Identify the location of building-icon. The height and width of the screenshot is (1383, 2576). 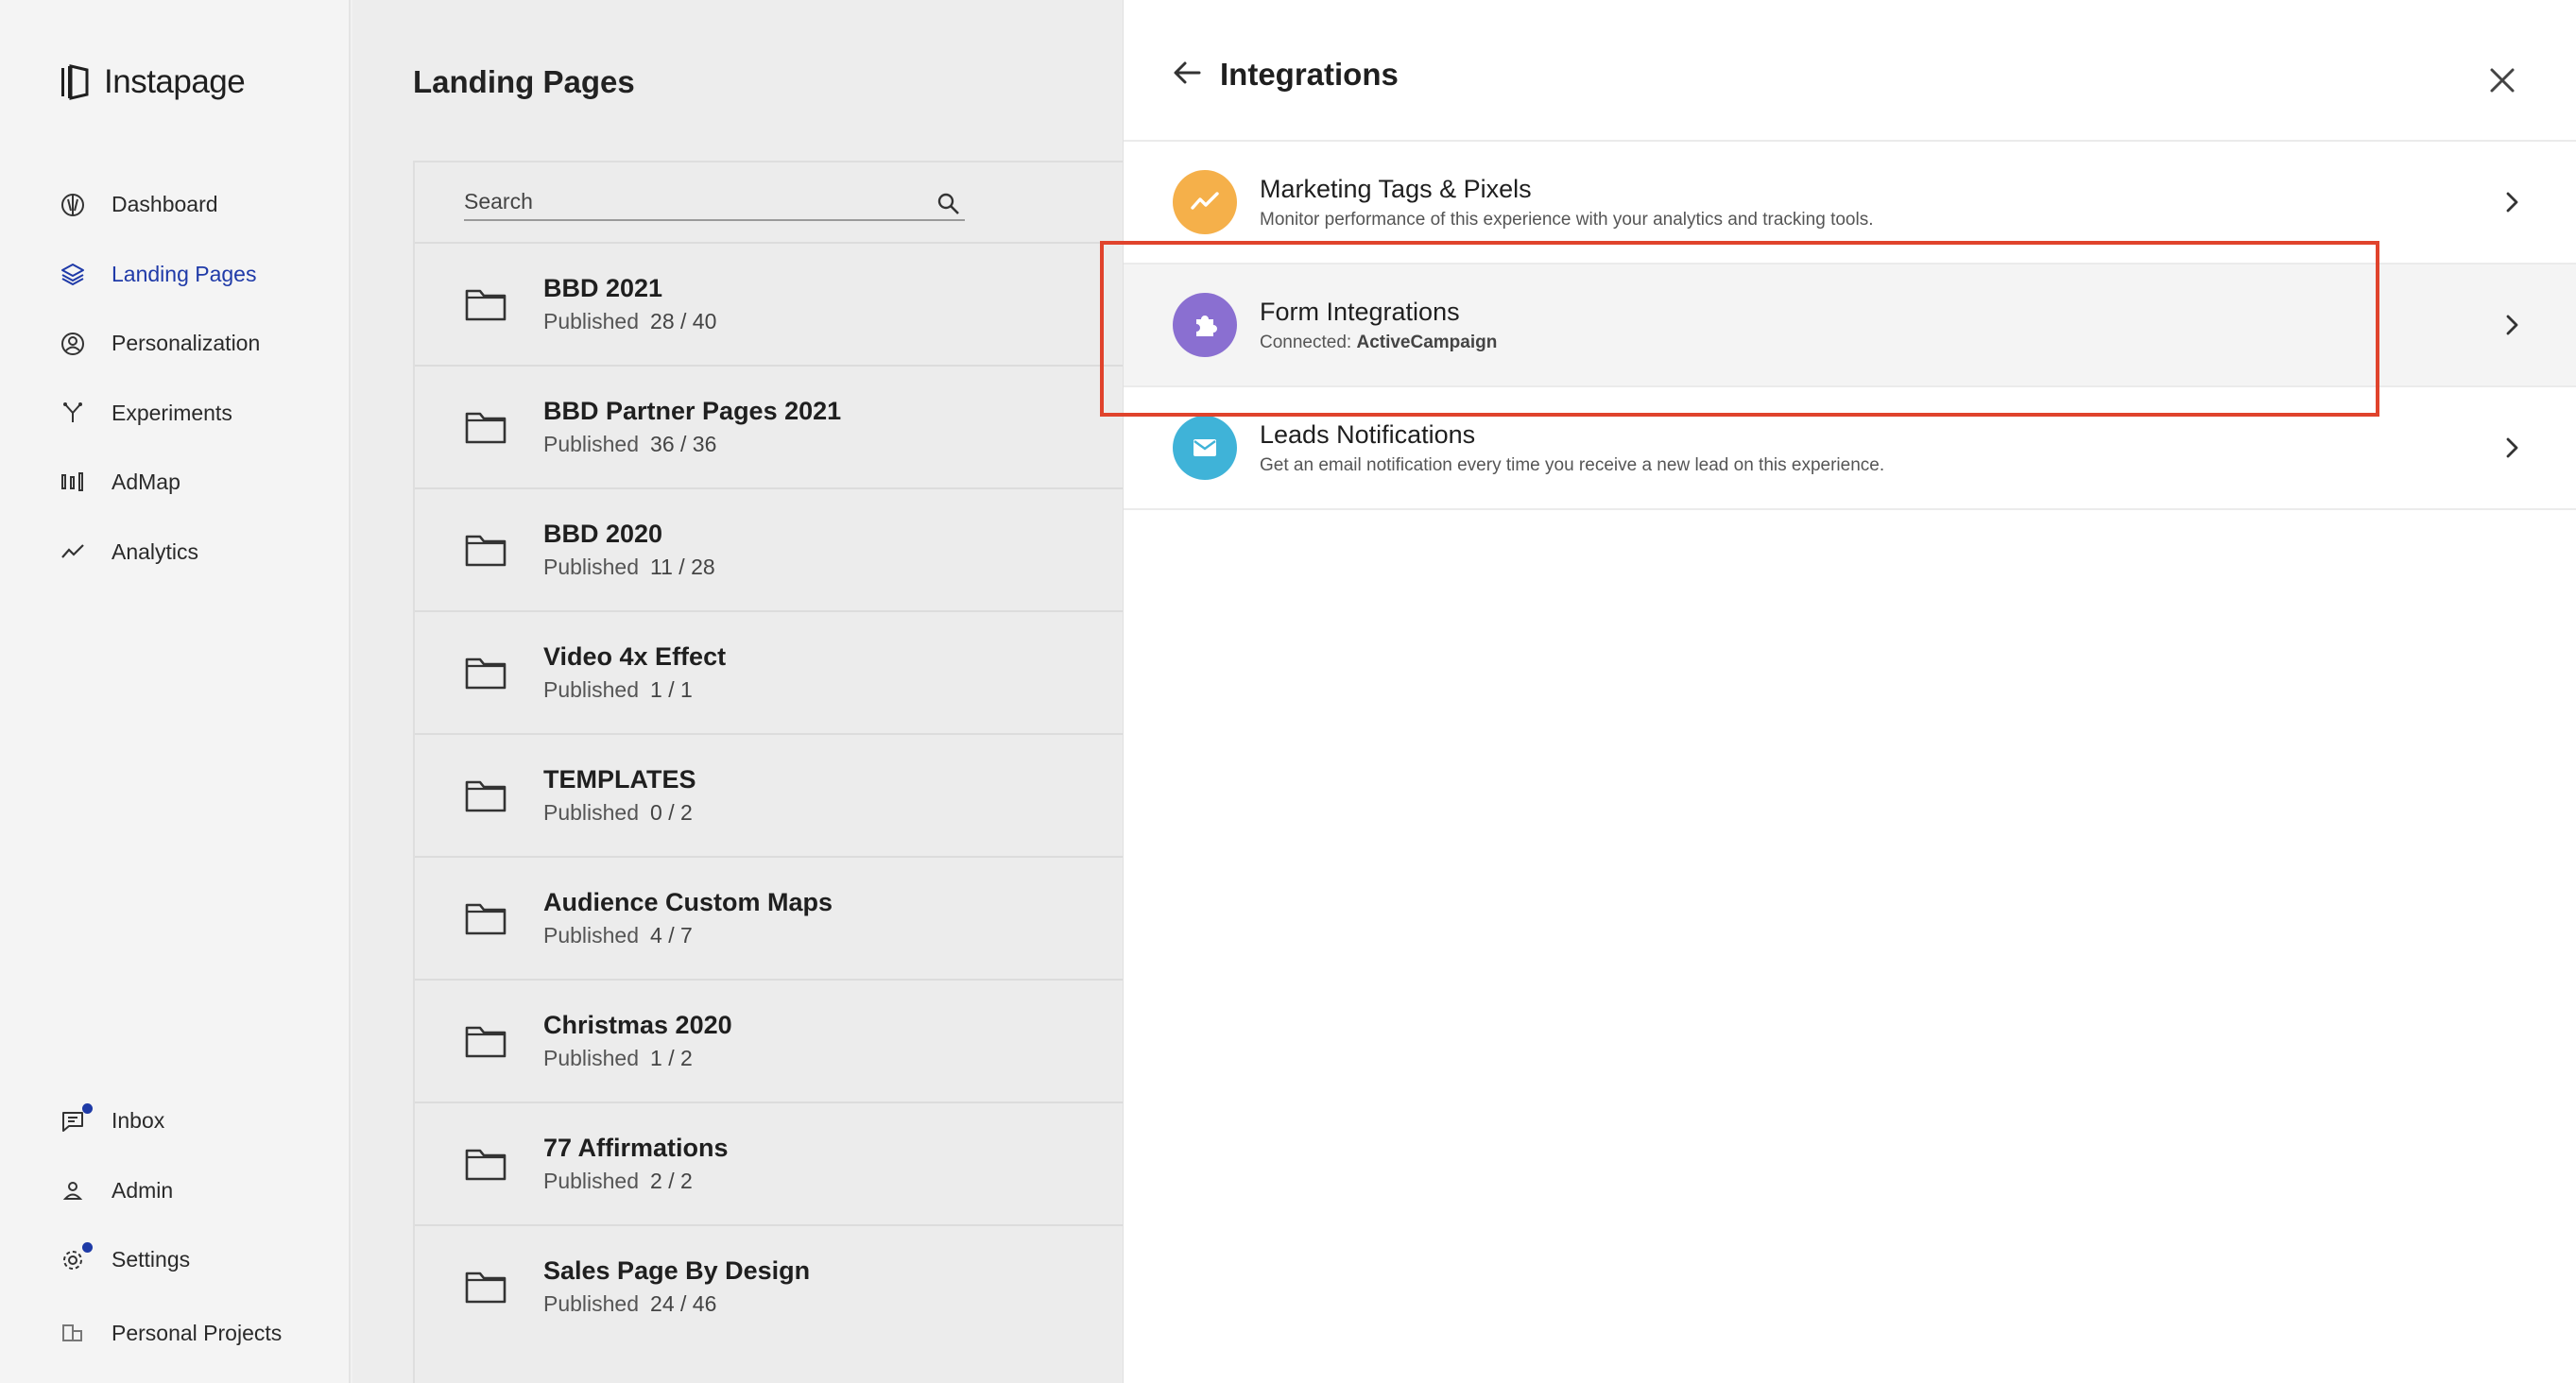
(73, 1333).